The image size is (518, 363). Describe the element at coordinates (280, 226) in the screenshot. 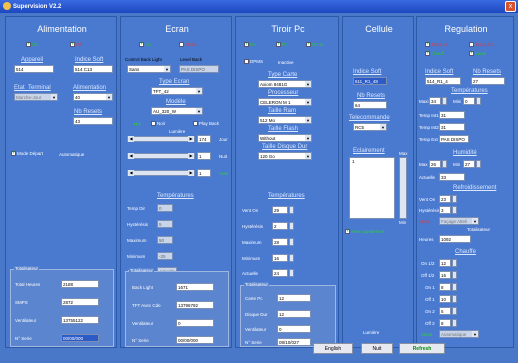

I see `tiroir-hysteresis-field: 2` at that location.